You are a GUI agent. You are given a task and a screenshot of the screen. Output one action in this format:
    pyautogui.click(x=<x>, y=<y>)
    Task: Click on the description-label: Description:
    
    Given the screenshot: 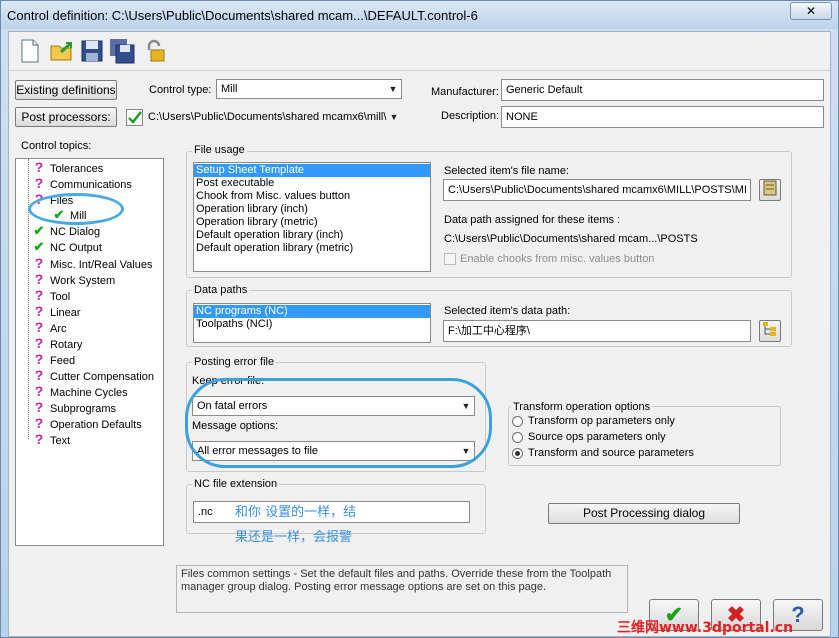 What is the action you would take?
    pyautogui.click(x=470, y=116)
    